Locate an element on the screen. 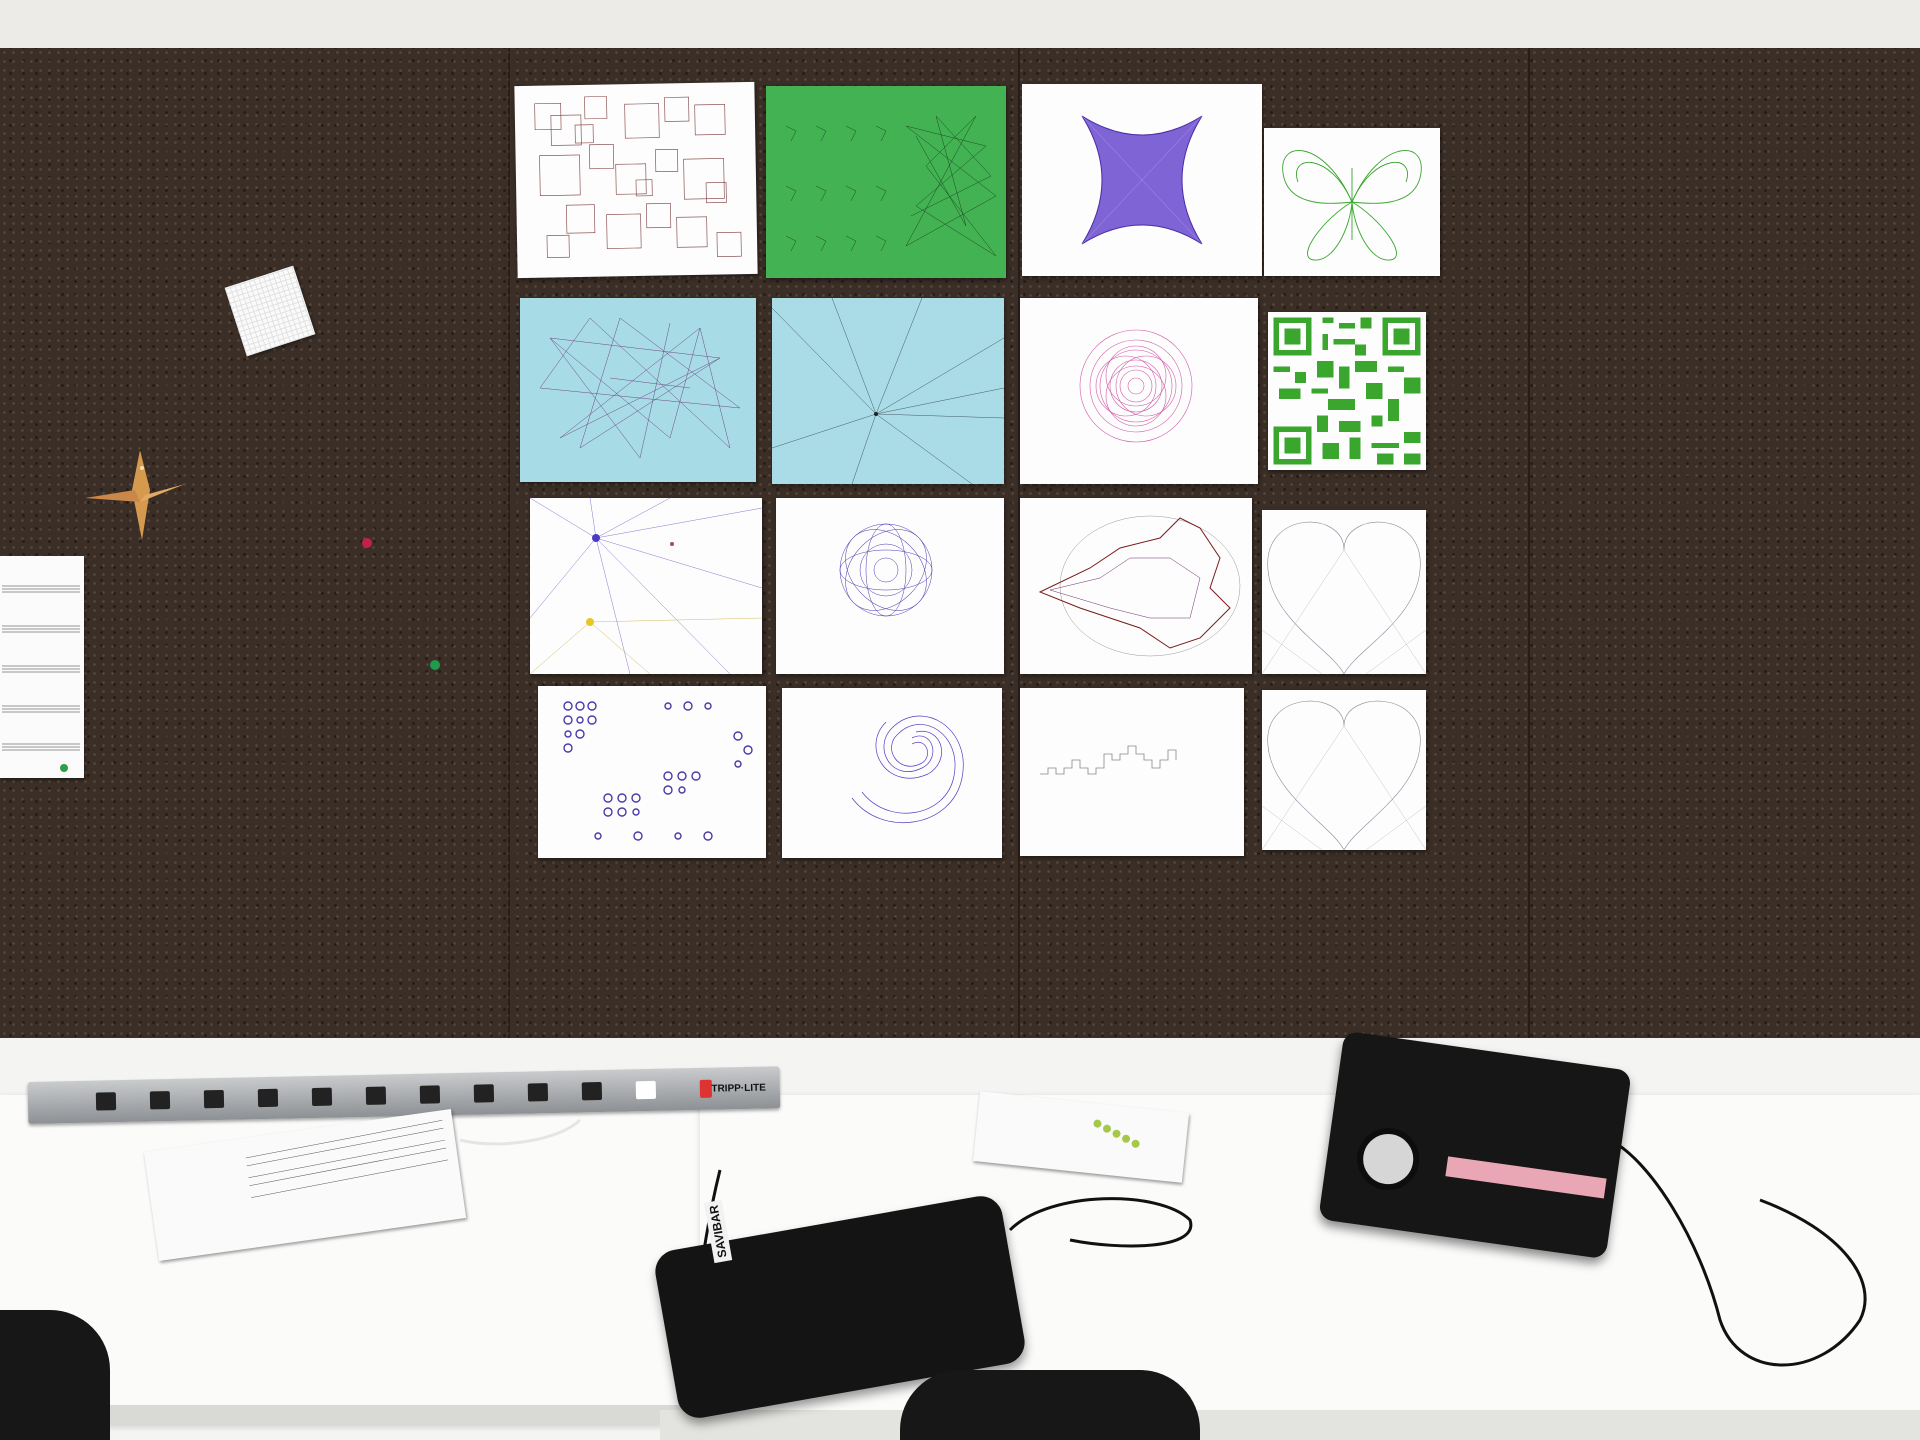  chair-back-center is located at coordinates (1050, 1405).